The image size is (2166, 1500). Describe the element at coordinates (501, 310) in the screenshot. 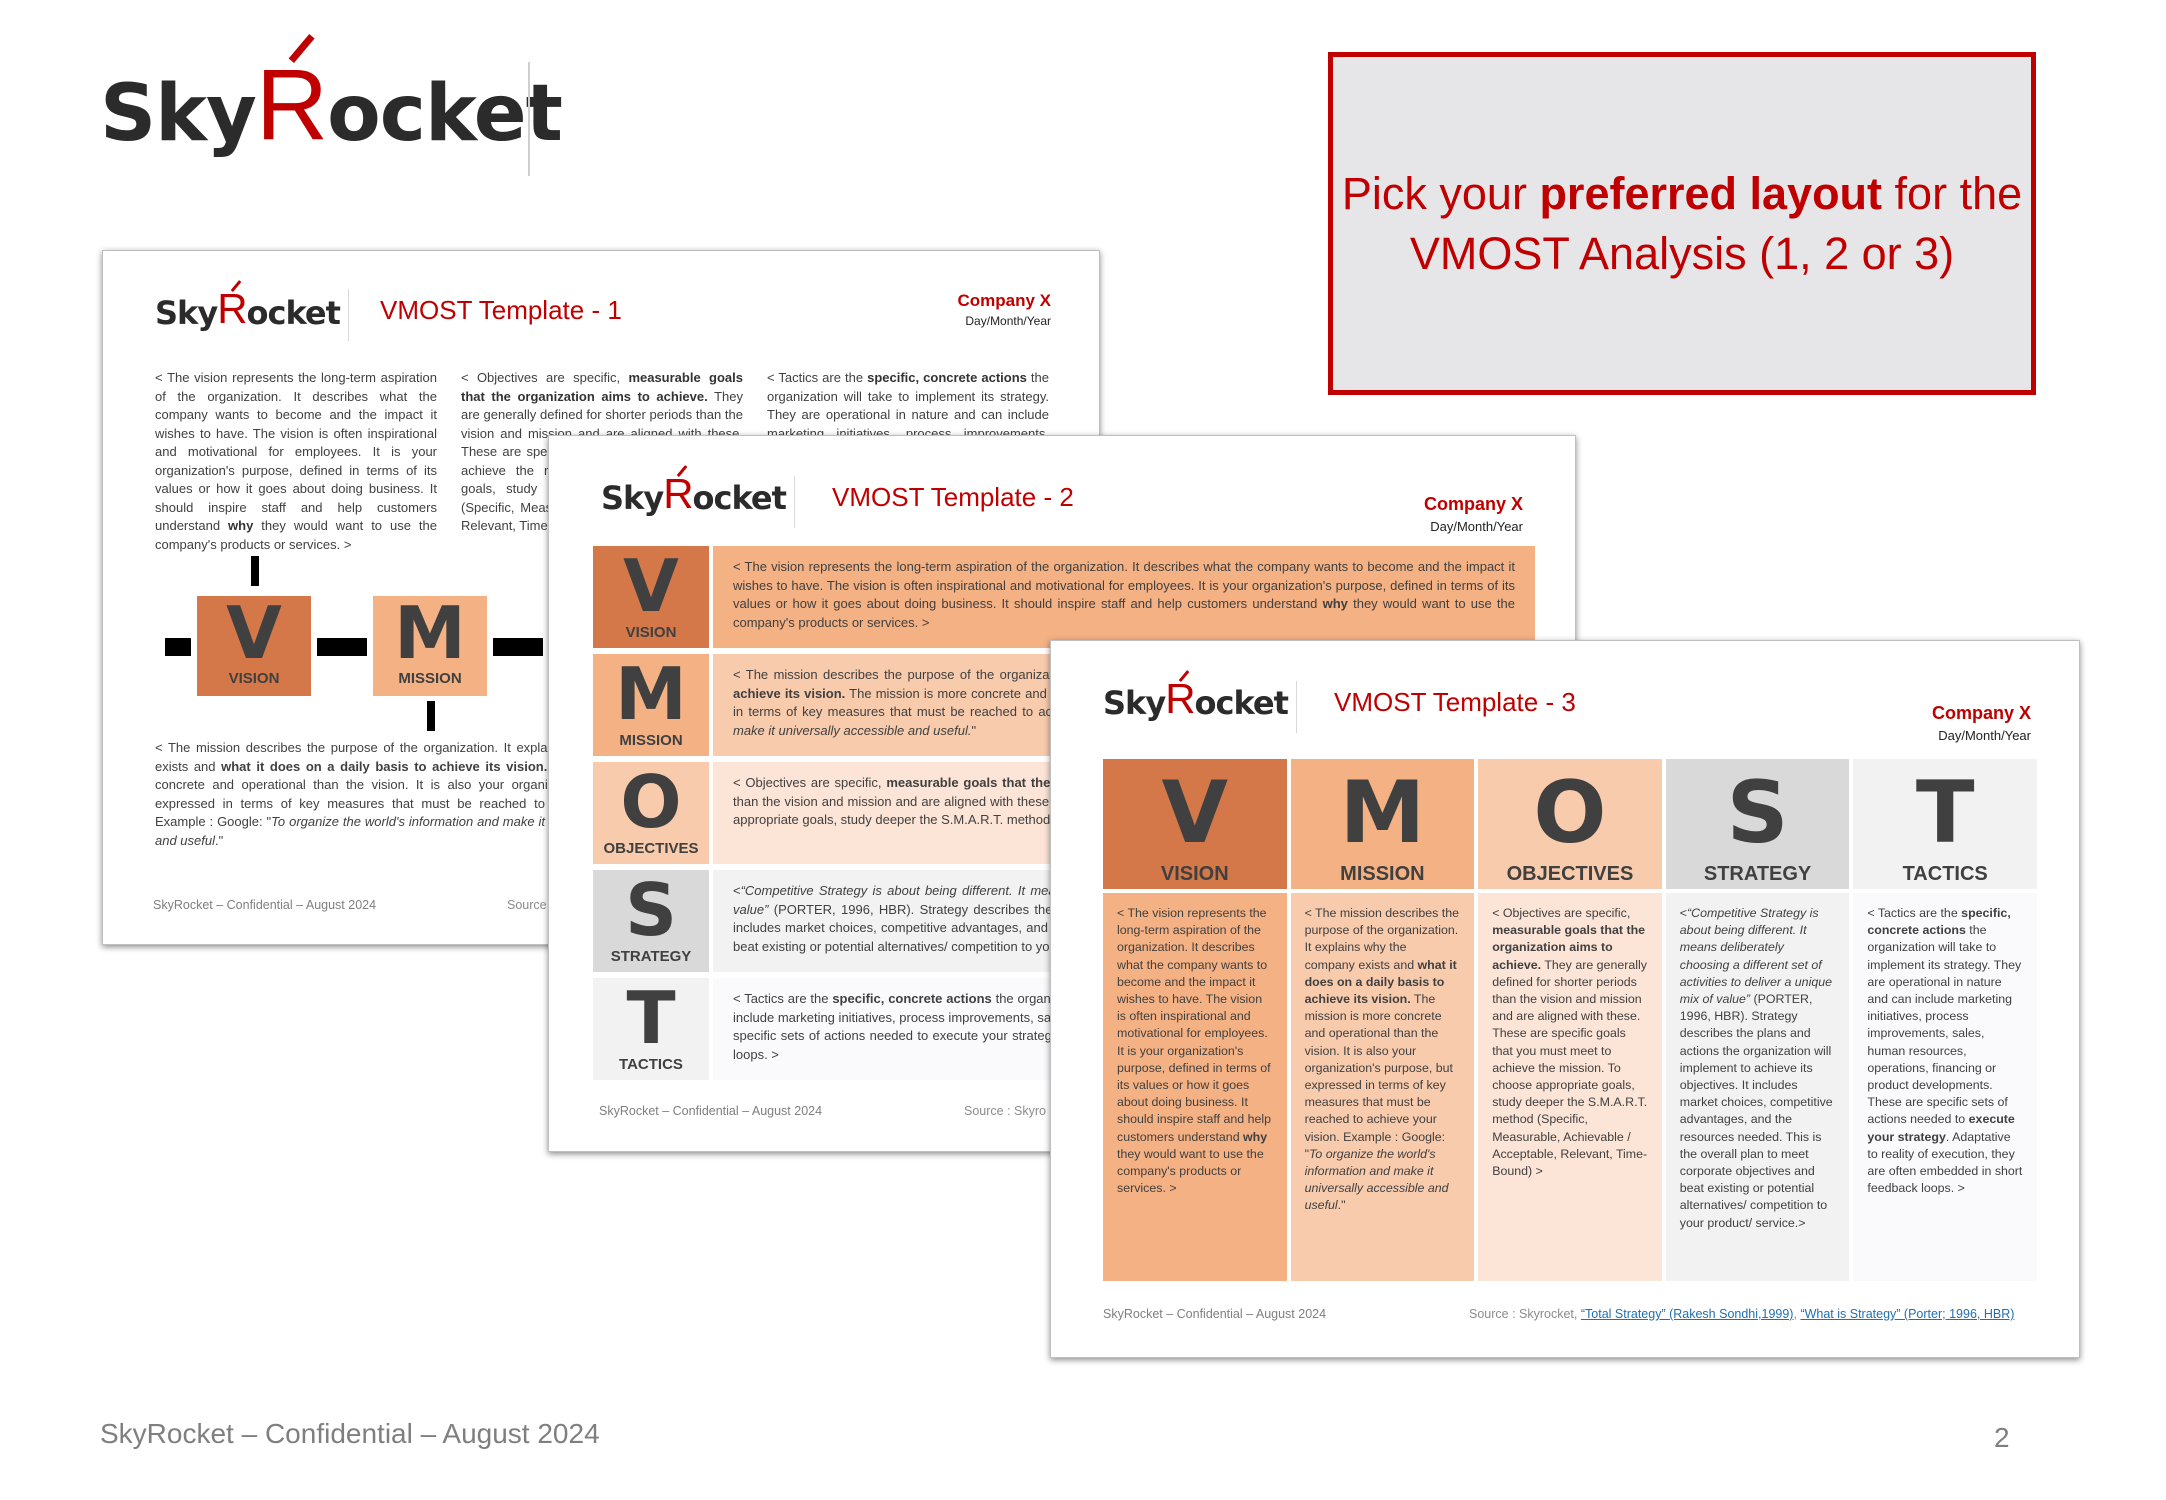

I see `slide-title: VMOST Template - 1` at that location.